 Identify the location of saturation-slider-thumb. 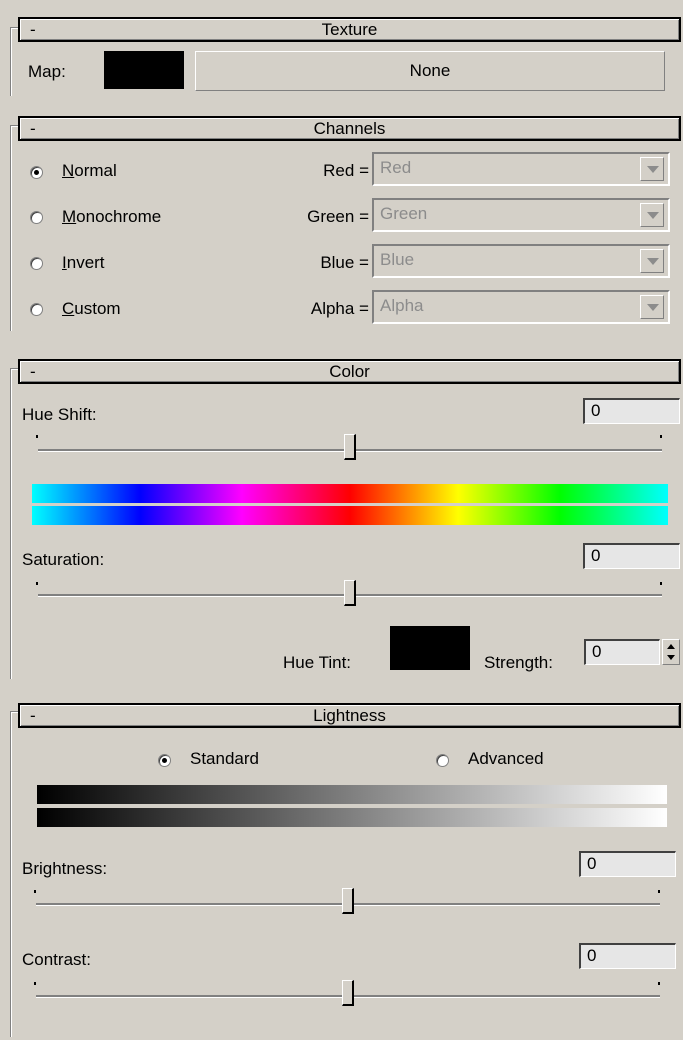
(350, 593).